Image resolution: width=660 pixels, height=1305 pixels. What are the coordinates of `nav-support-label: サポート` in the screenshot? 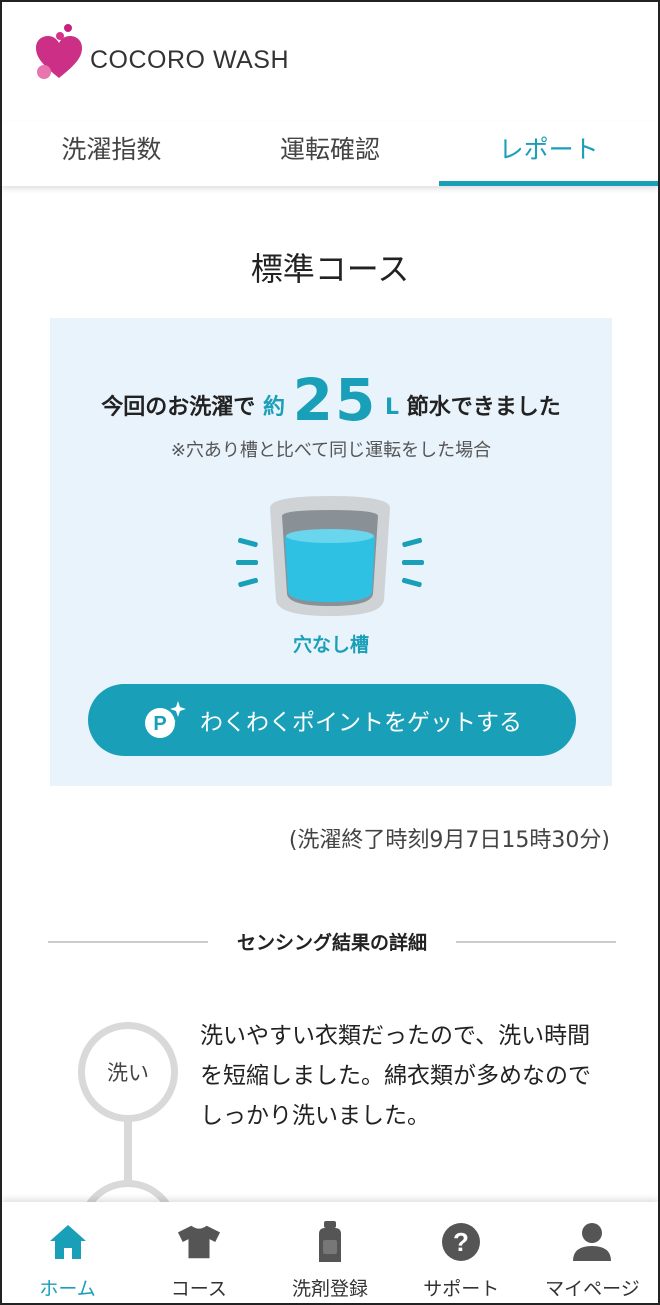 It's located at (461, 1289).